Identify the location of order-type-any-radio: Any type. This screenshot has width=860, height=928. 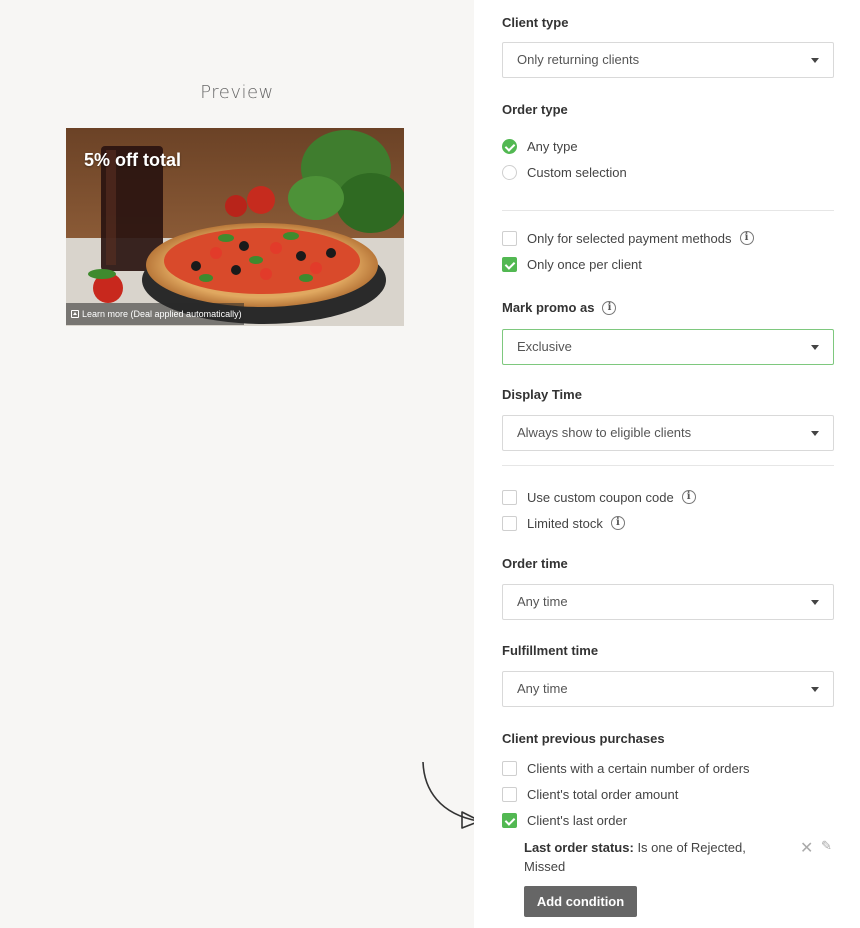
(540, 146).